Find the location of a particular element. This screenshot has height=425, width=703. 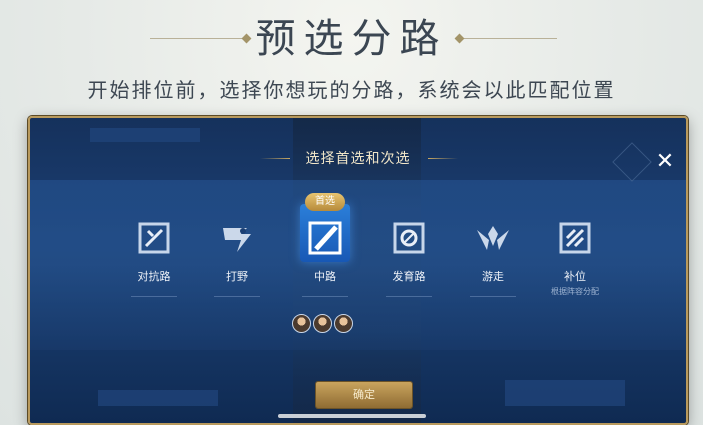

fill-icon is located at coordinates (575, 238).